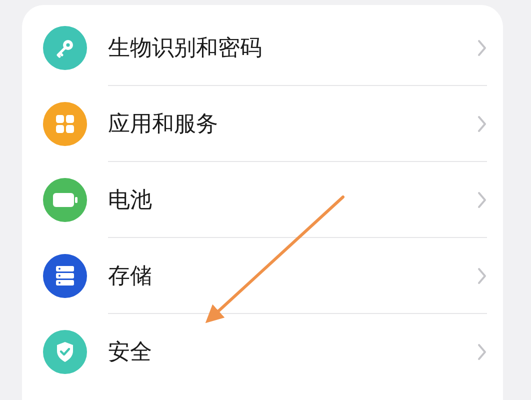  What do you see at coordinates (185, 47) in the screenshot?
I see `settings-item: 生物识别和密码` at bounding box center [185, 47].